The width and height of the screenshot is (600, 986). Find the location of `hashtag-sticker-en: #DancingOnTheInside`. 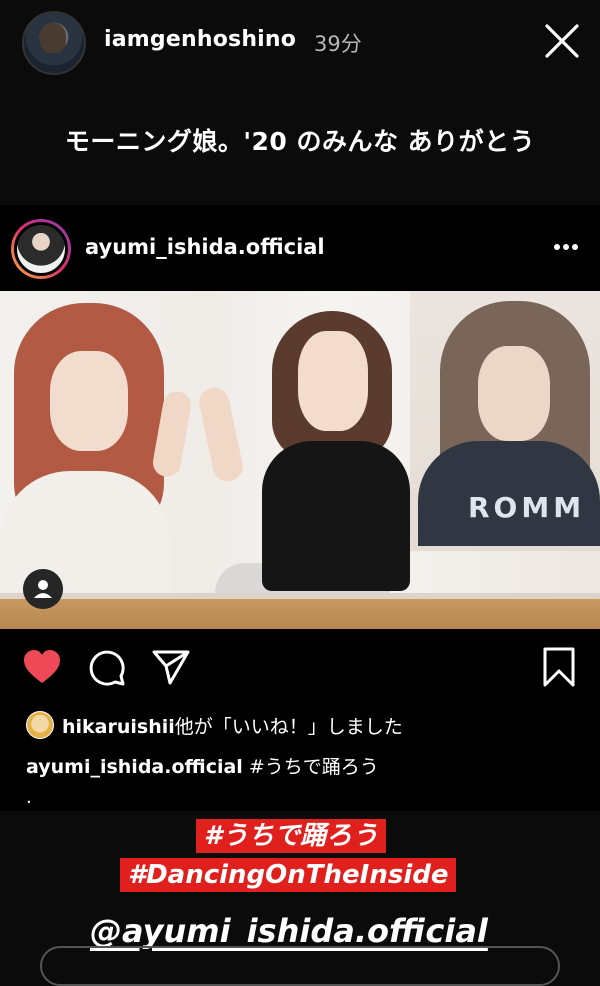

hashtag-sticker-en: #DancingOnTheInside is located at coordinates (288, 875).